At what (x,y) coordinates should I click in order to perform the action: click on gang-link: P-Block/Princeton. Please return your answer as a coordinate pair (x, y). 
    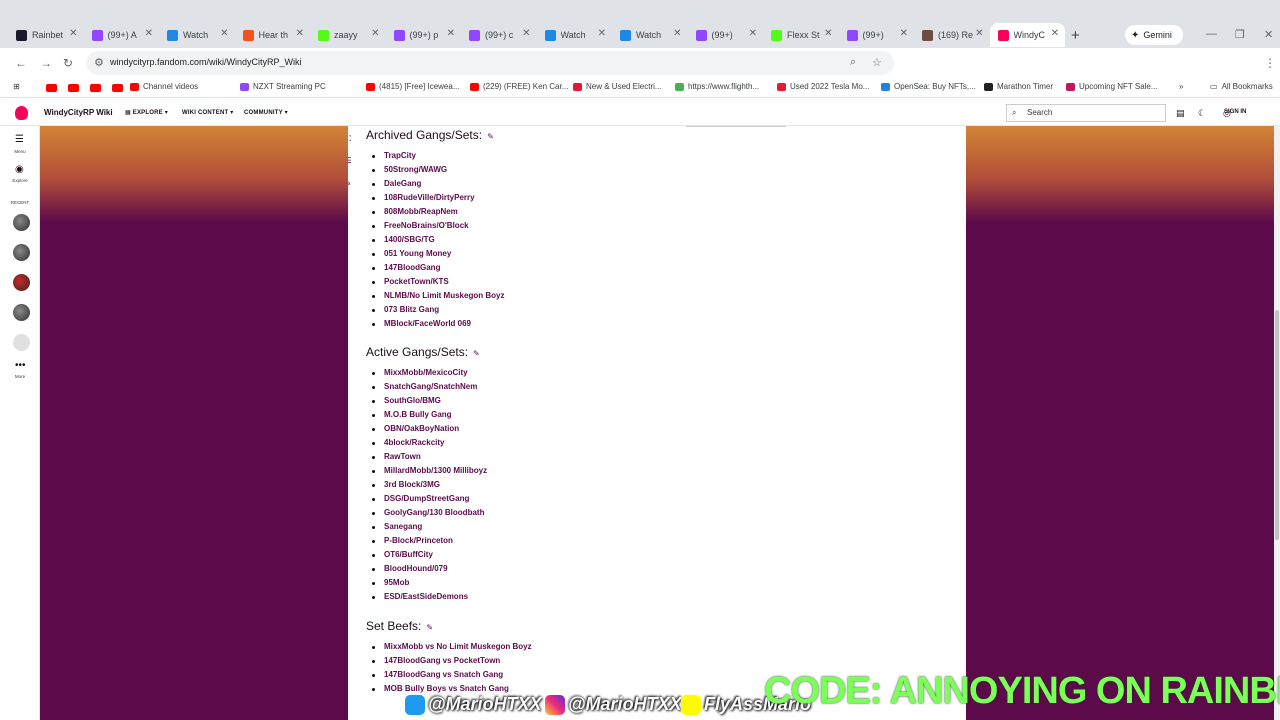
    Looking at the image, I should click on (577, 541).